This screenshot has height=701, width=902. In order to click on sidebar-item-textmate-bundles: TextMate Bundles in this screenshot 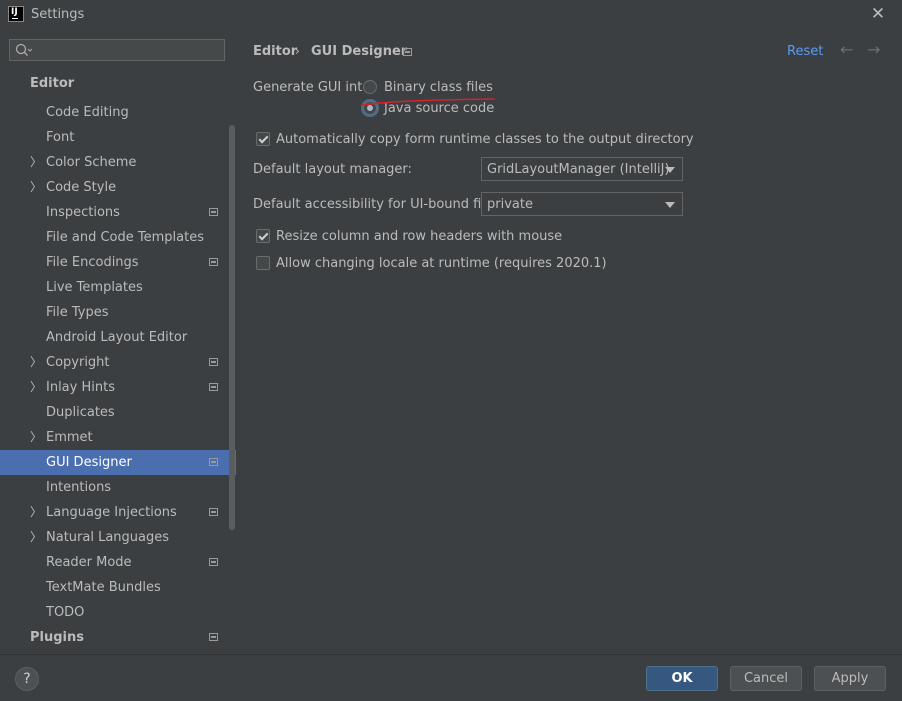, I will do `click(118, 587)`.